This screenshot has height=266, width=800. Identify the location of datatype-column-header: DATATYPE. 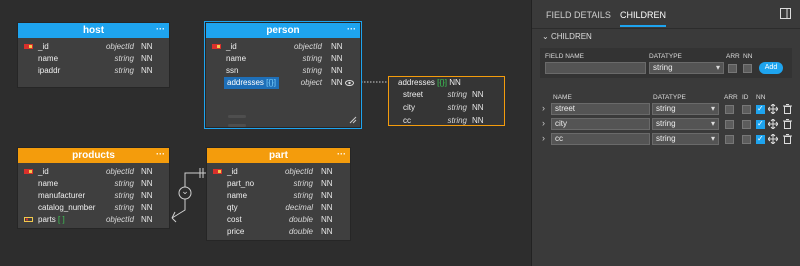
(669, 97).